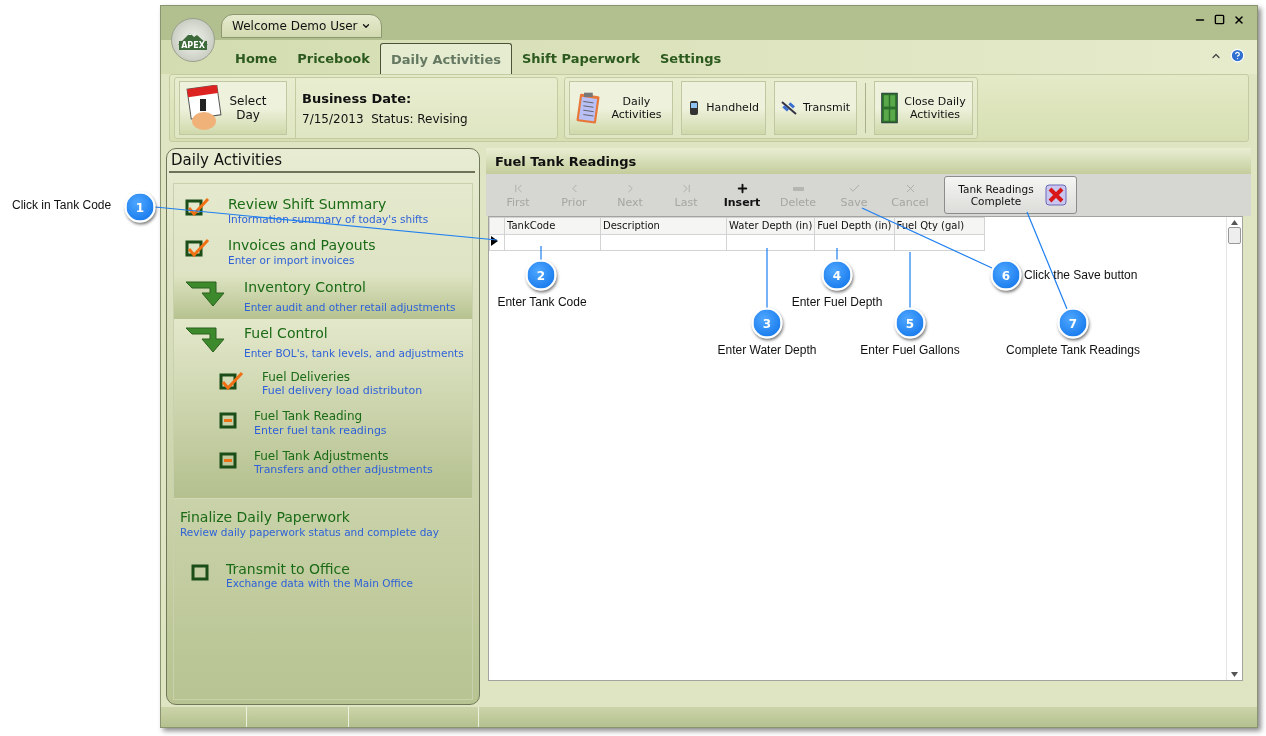 Image resolution: width=1266 pixels, height=736 pixels. I want to click on caret-icon, so click(365, 26).